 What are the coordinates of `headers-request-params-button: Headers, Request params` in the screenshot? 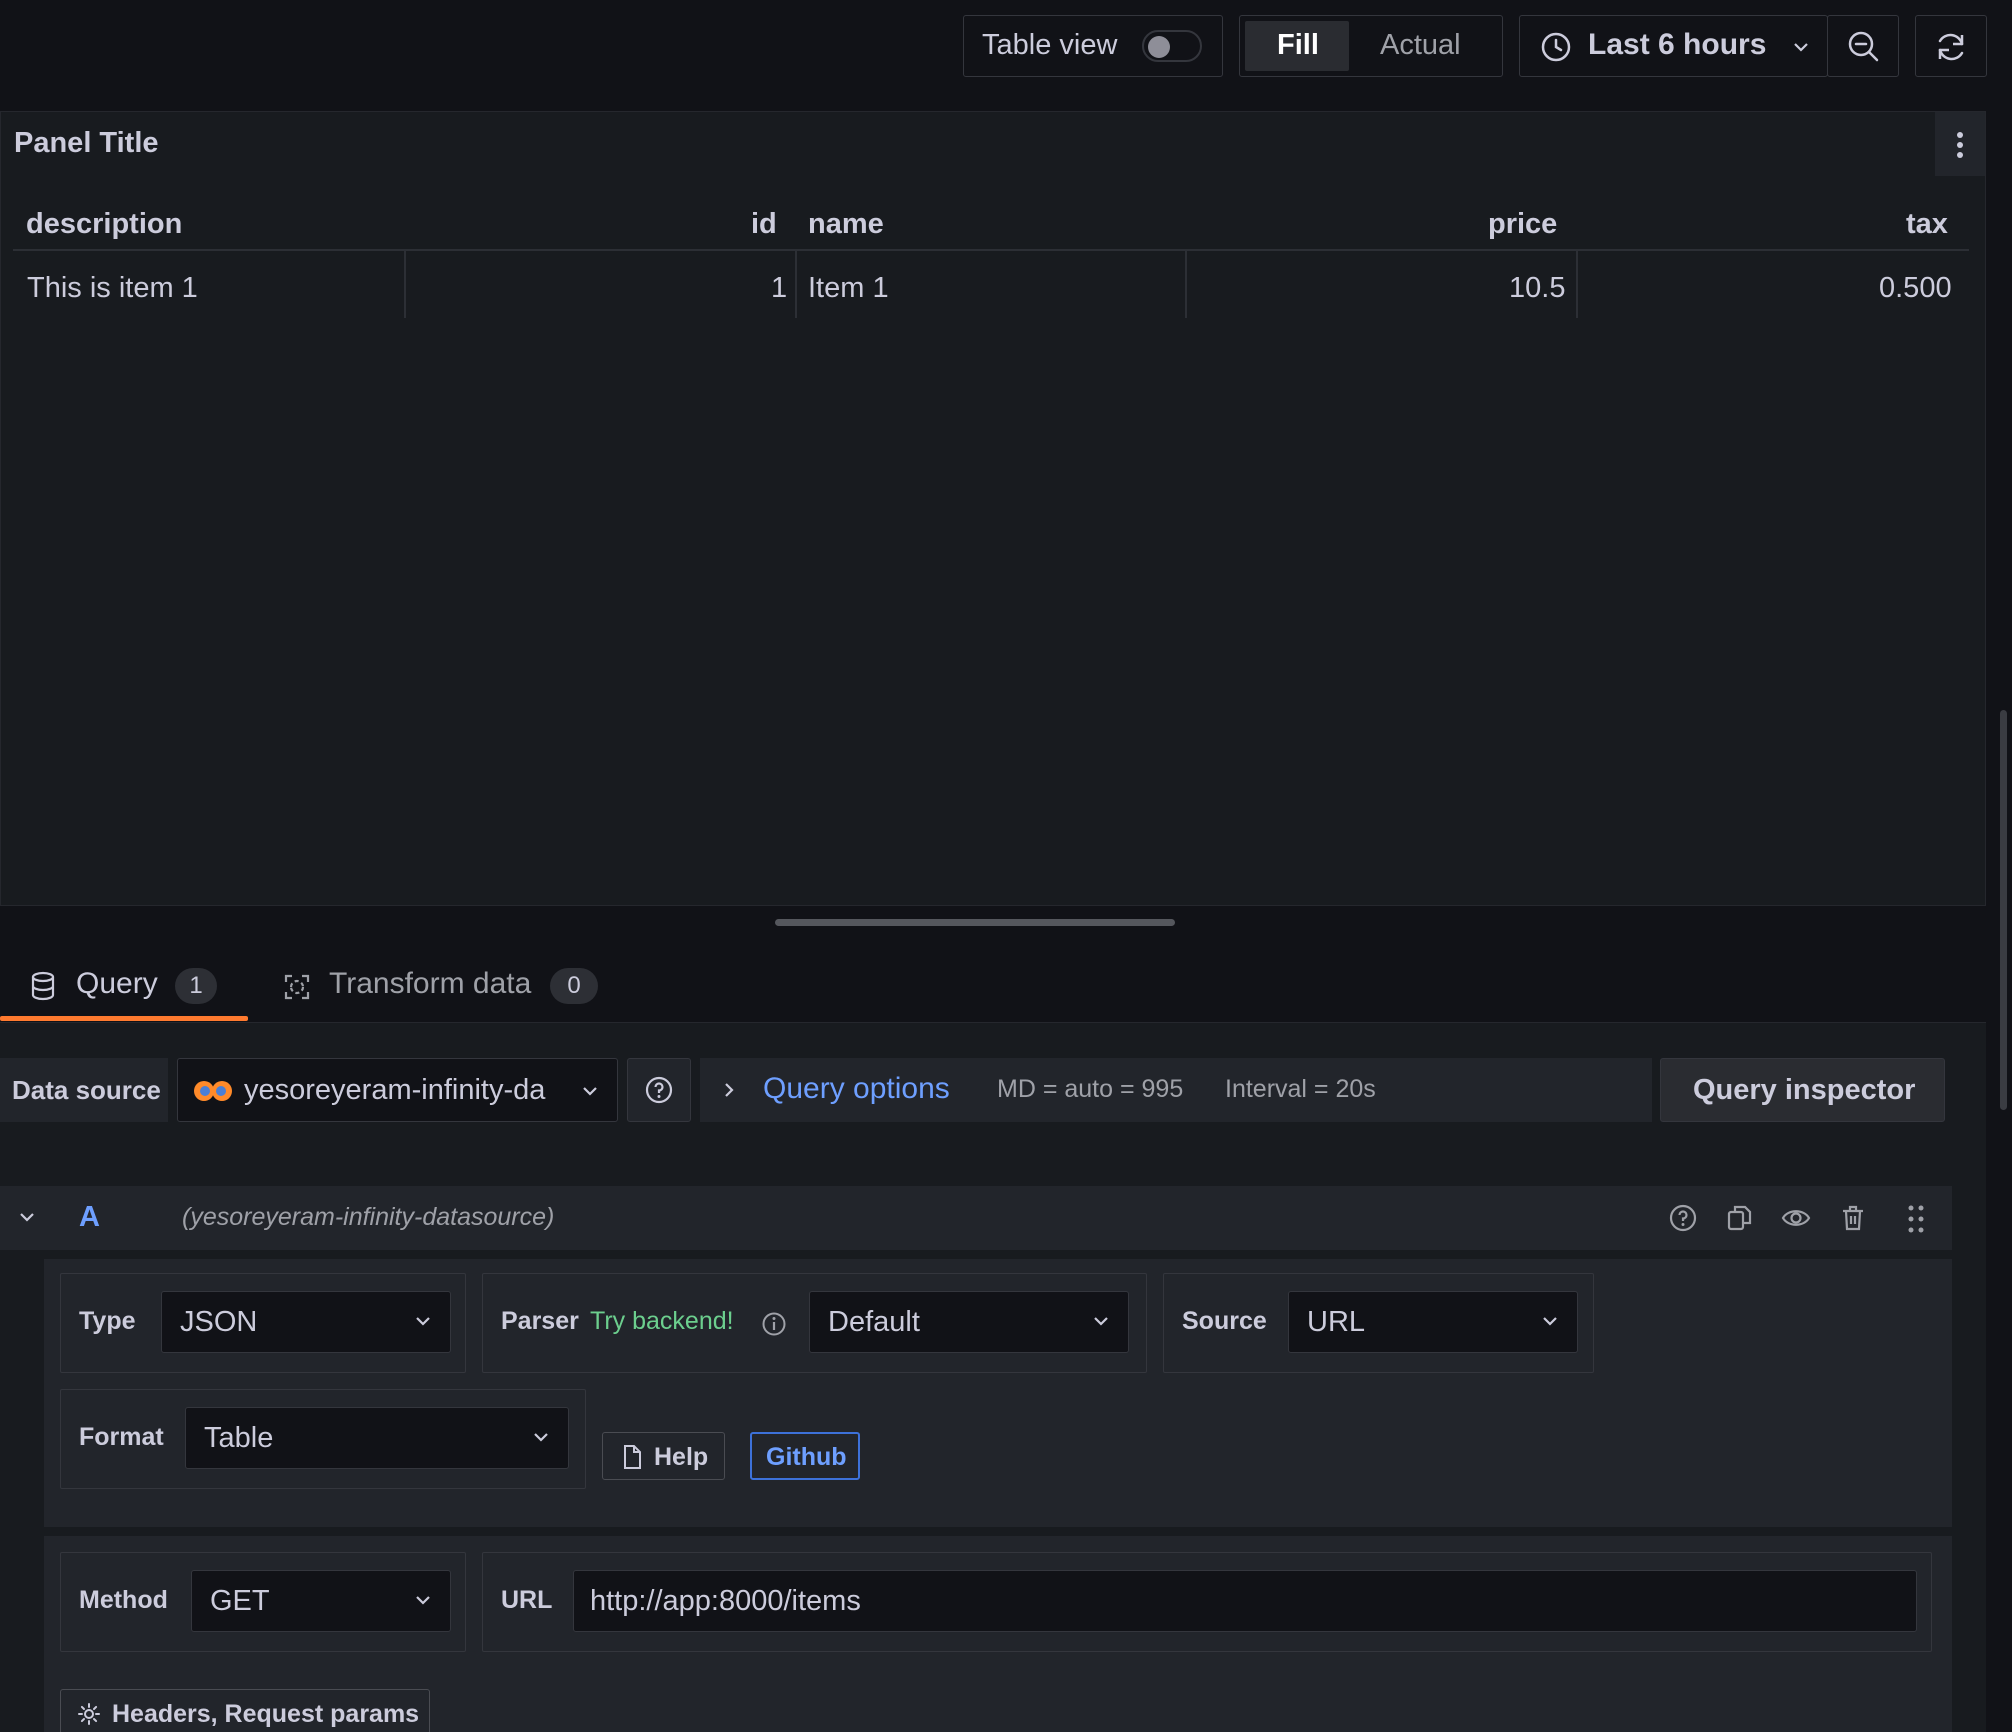 It's located at (245, 1710).